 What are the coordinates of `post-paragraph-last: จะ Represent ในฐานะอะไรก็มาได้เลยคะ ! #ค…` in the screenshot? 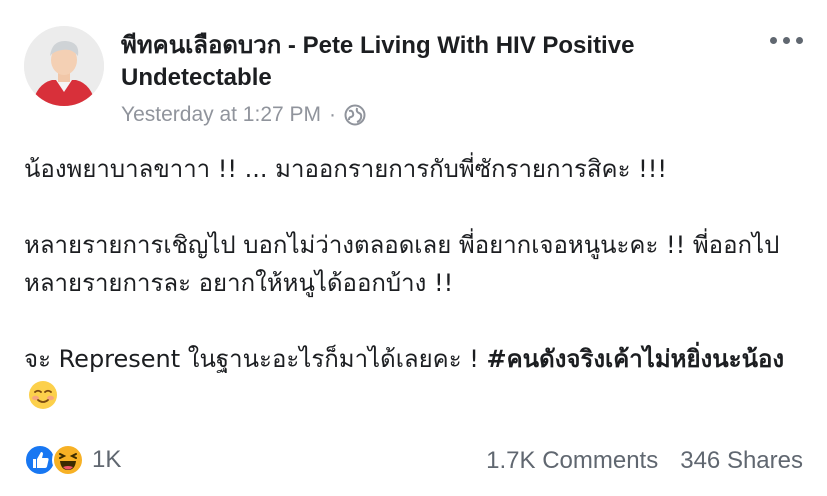 It's located at (419, 378).